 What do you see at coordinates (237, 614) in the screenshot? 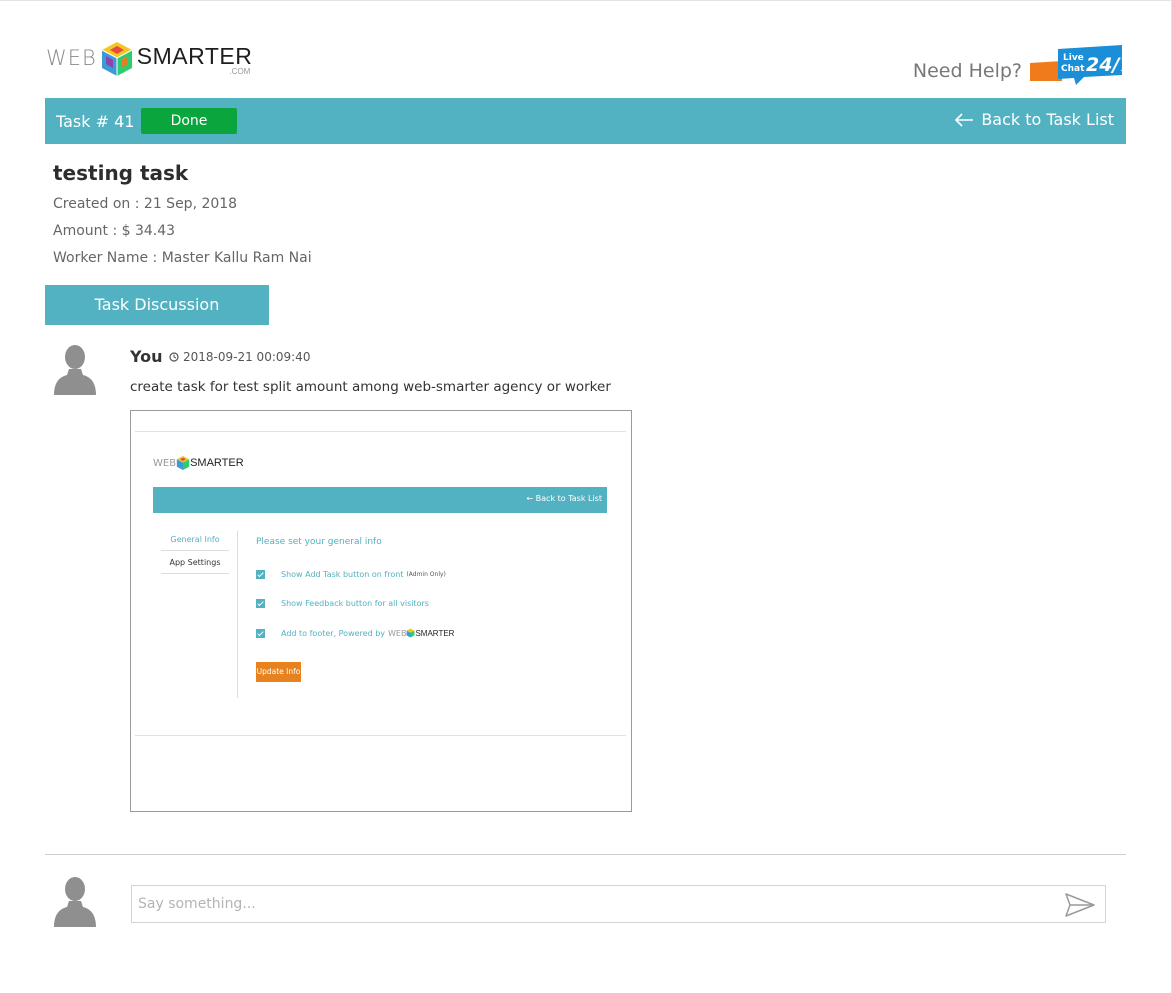
I see `attachment-vertical-separator` at bounding box center [237, 614].